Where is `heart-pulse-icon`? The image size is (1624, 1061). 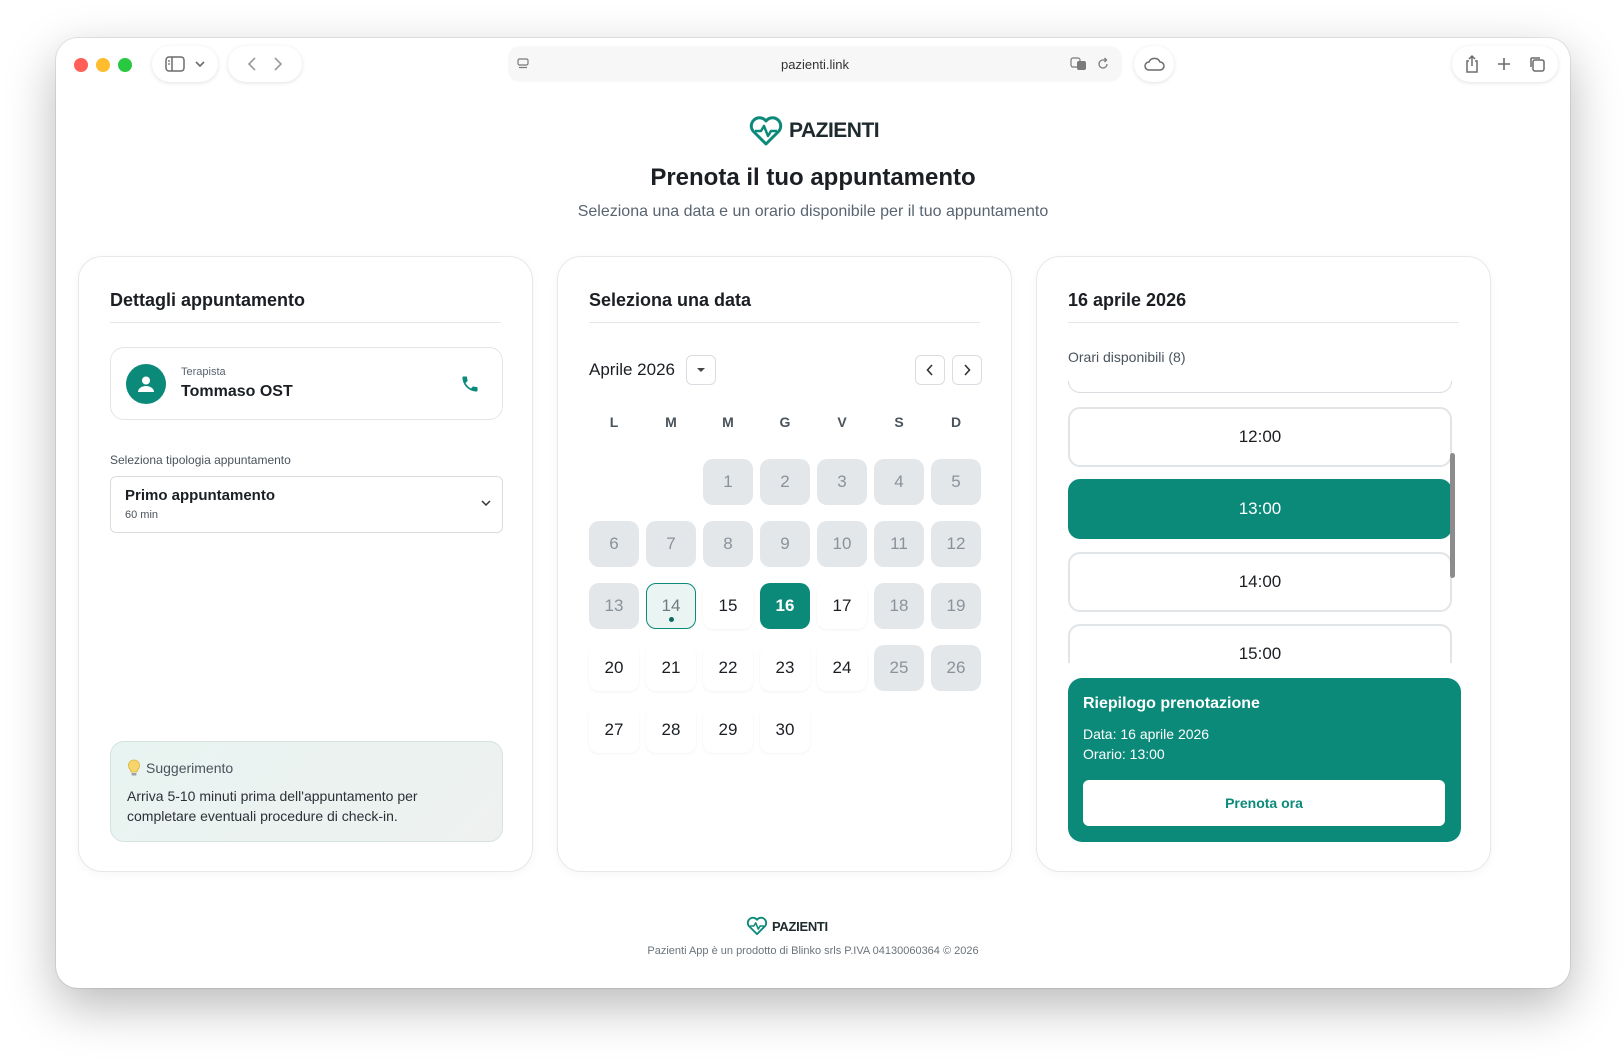
heart-pulse-icon is located at coordinates (766, 131).